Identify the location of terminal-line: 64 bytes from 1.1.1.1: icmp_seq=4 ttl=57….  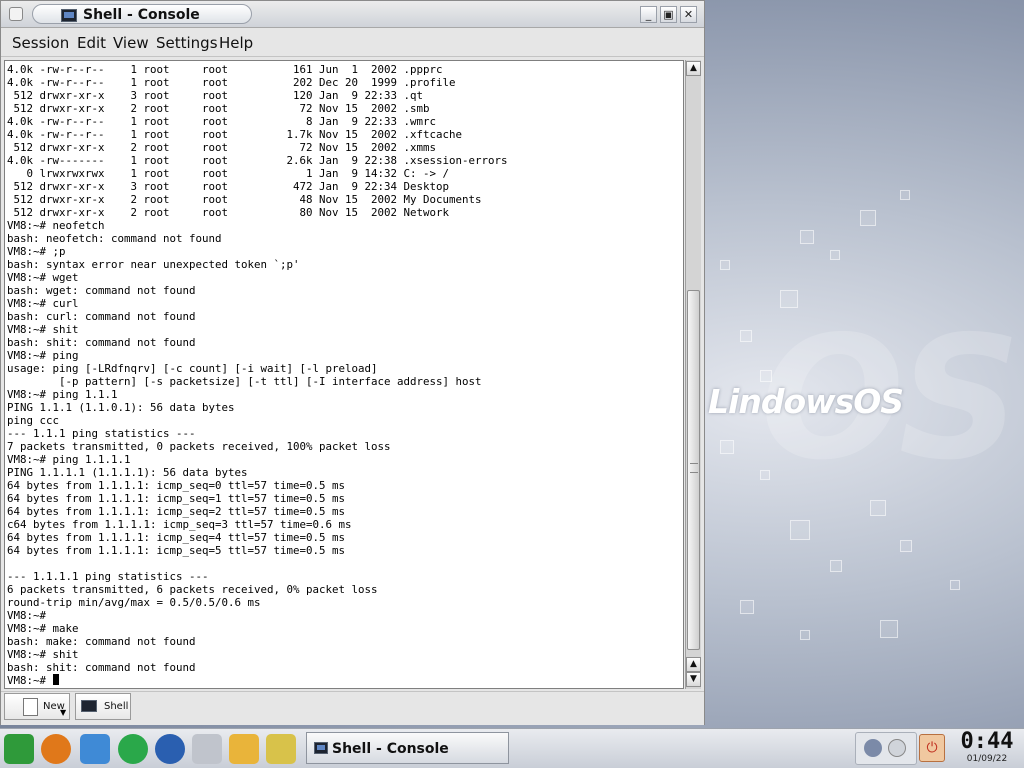
(176, 537).